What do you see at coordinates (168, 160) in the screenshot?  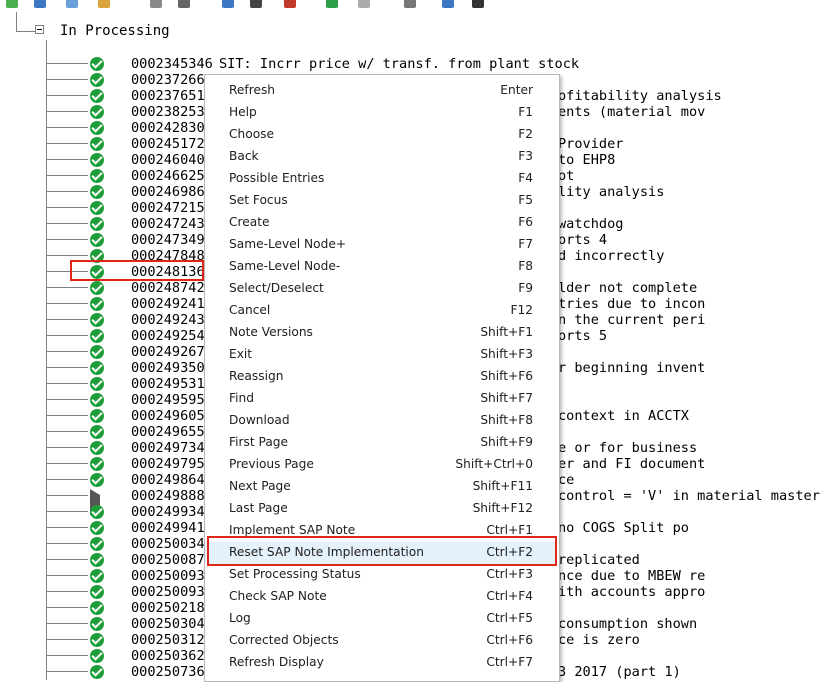 I see `note-number: 000246040` at bounding box center [168, 160].